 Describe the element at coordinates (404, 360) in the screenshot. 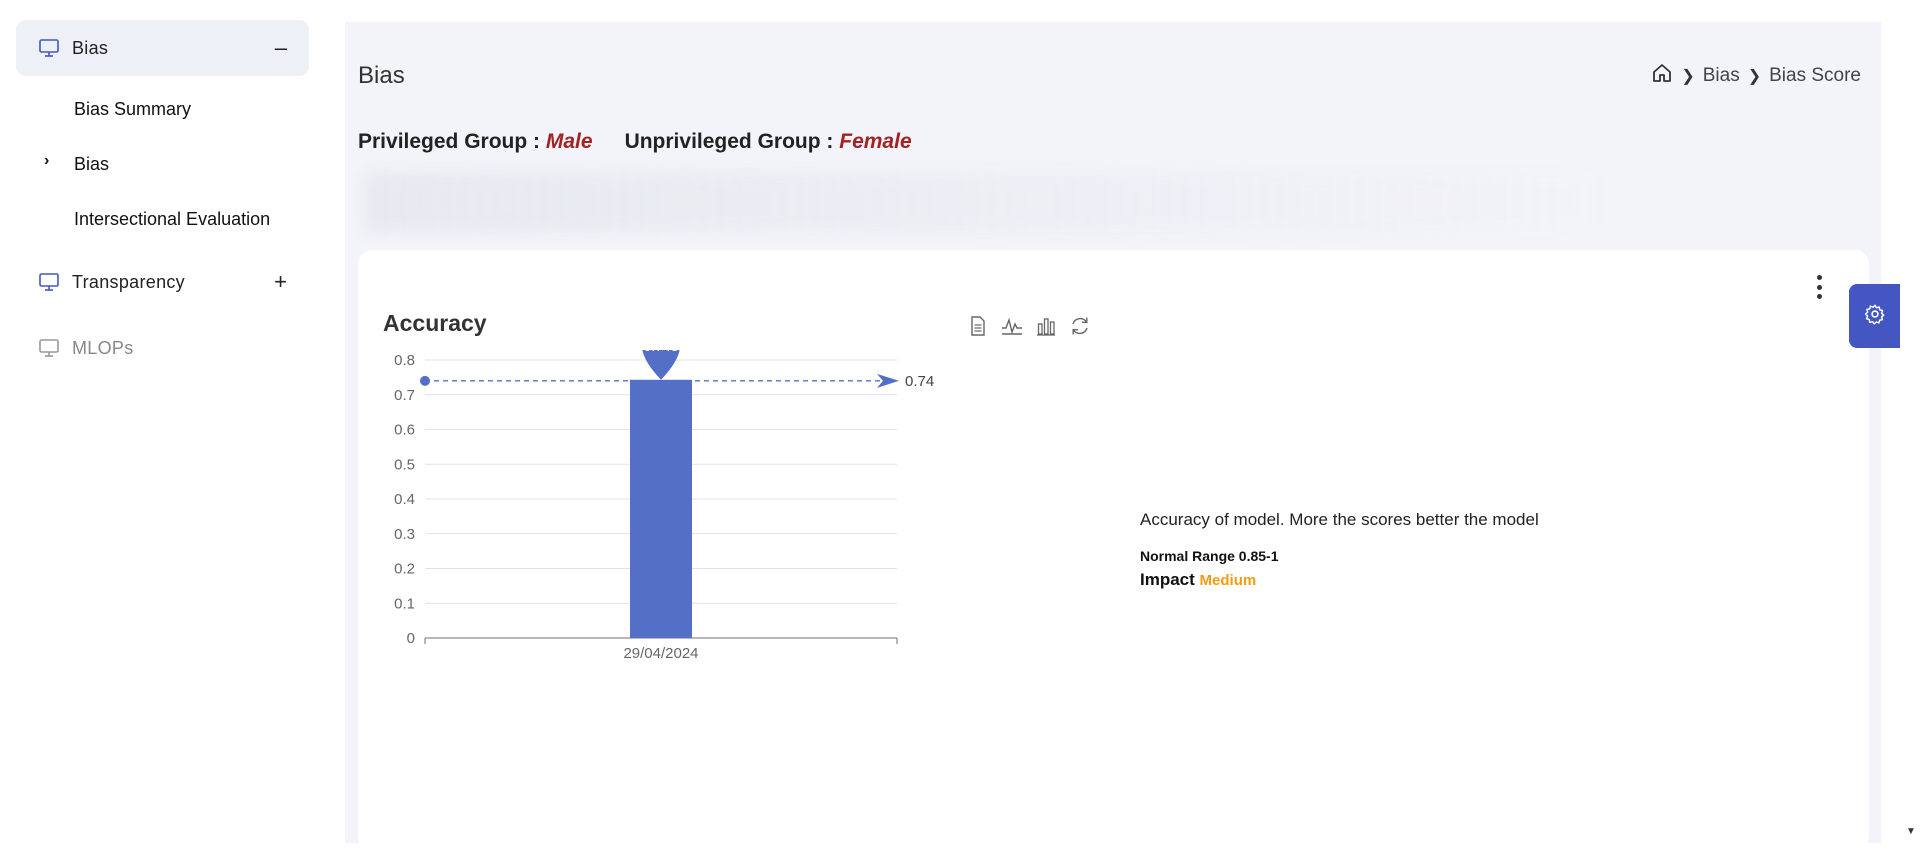

I see `y-tick-label: 0.8` at that location.